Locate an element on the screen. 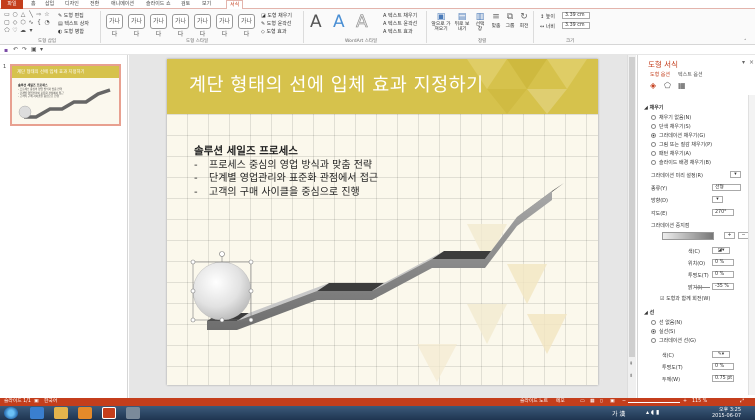 The width and height of the screenshot is (755, 420). tab-insert: 삽입 is located at coordinates (49, 4).